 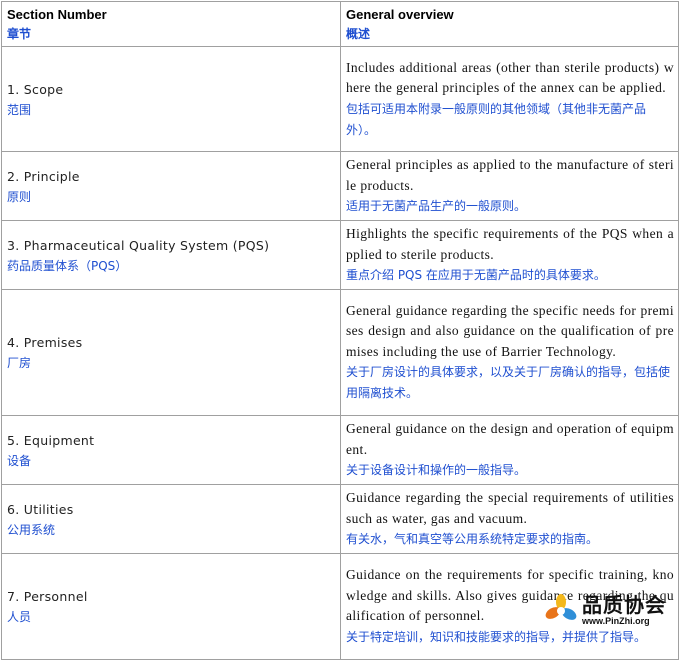 What do you see at coordinates (400, 14) in the screenshot?
I see `header-general-overview: General overview` at bounding box center [400, 14].